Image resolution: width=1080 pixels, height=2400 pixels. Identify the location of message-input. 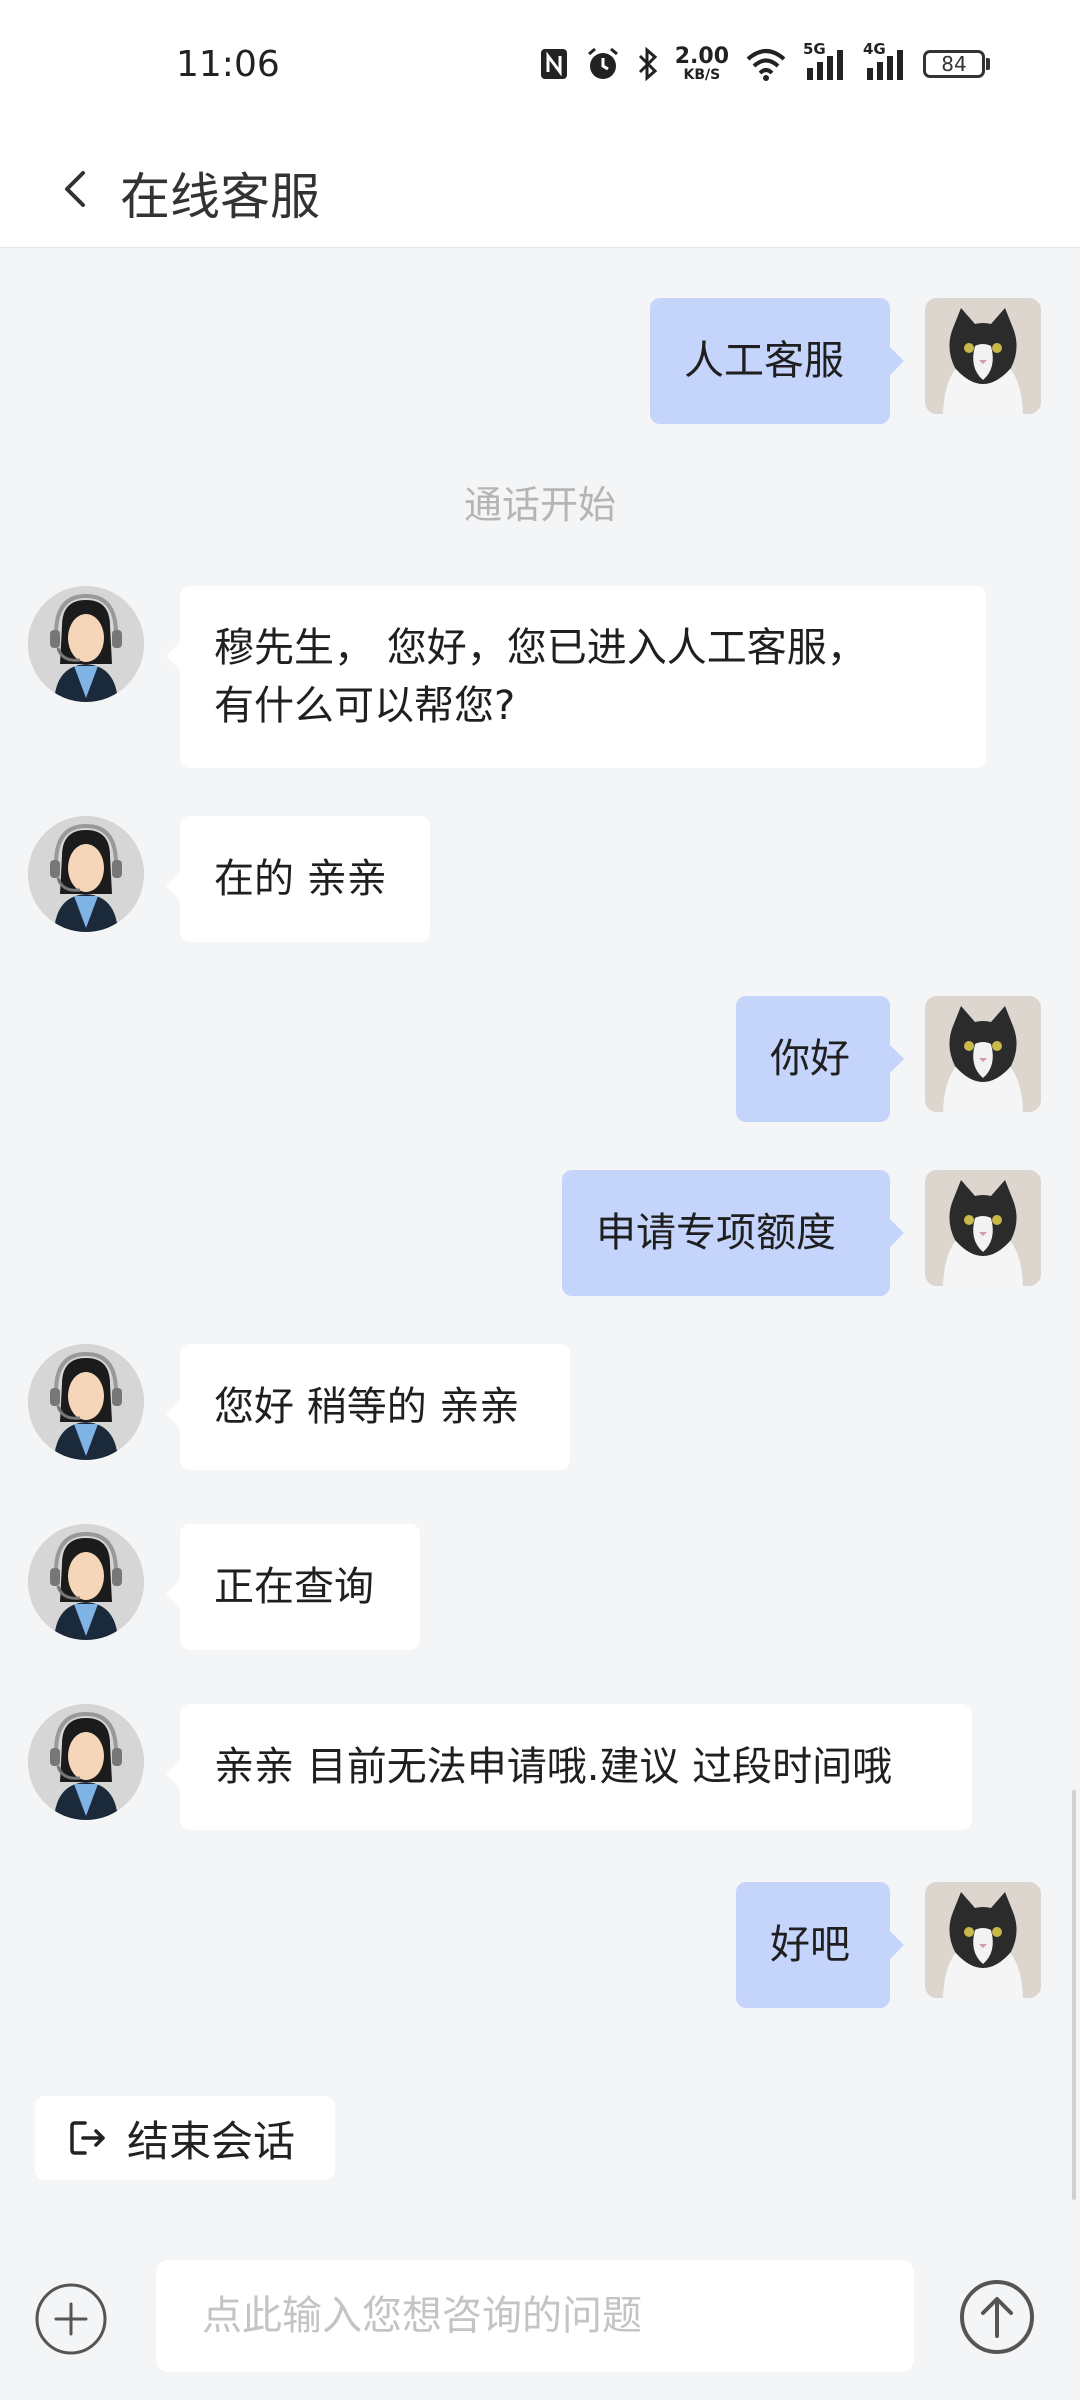
(535, 2316).